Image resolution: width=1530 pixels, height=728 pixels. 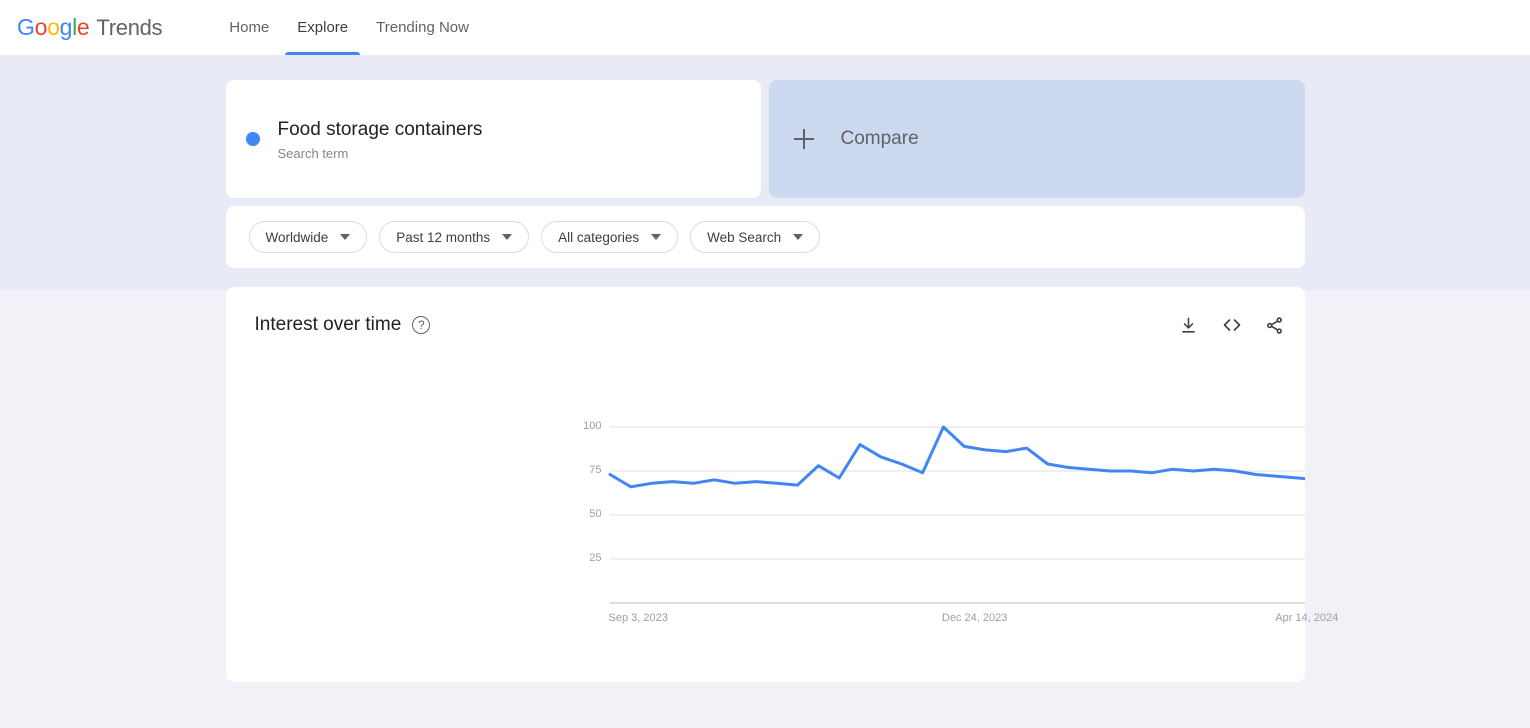 I want to click on x-axis-tick-label: Sep 3, 2023, so click(x=638, y=618).